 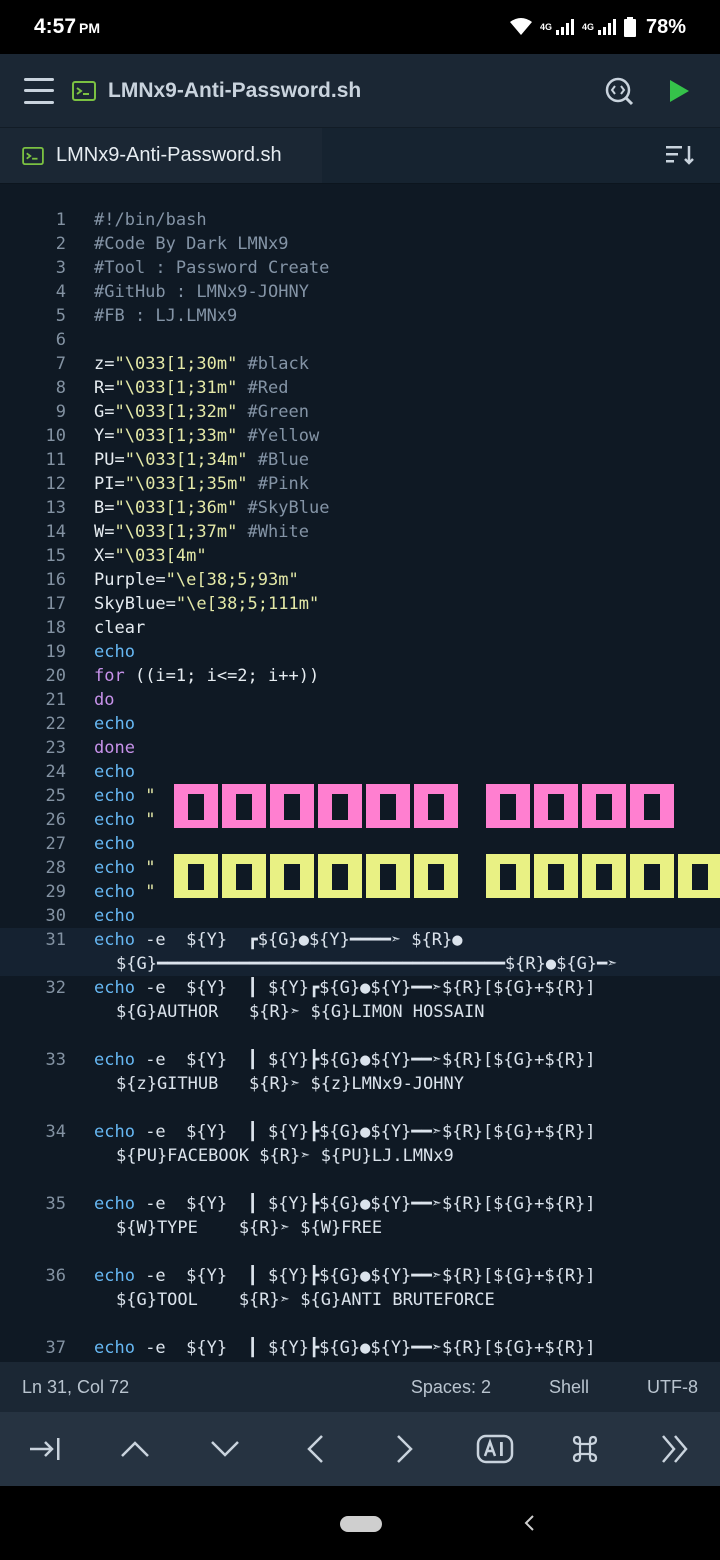 I want to click on home-button, so click(x=361, y=1524).